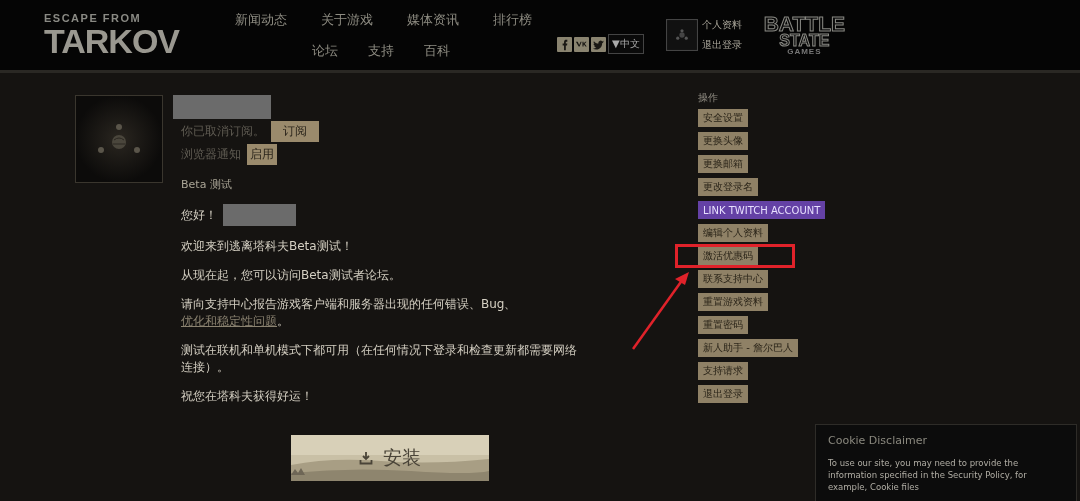 The image size is (1080, 501). I want to click on action-button: 更换头像, so click(723, 141).